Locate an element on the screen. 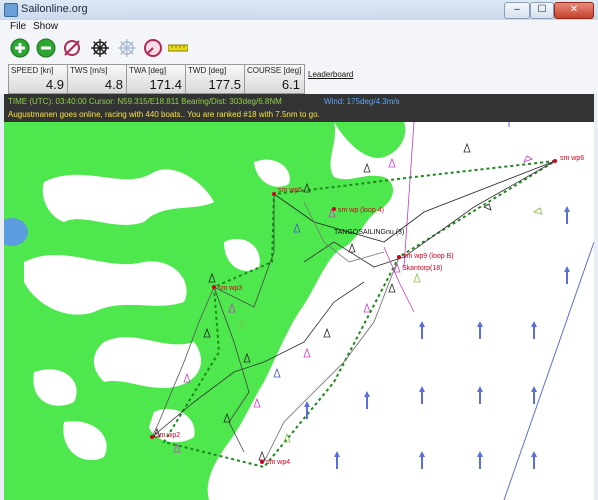 The height and width of the screenshot is (500, 598). close-button: ✕ is located at coordinates (574, 10).